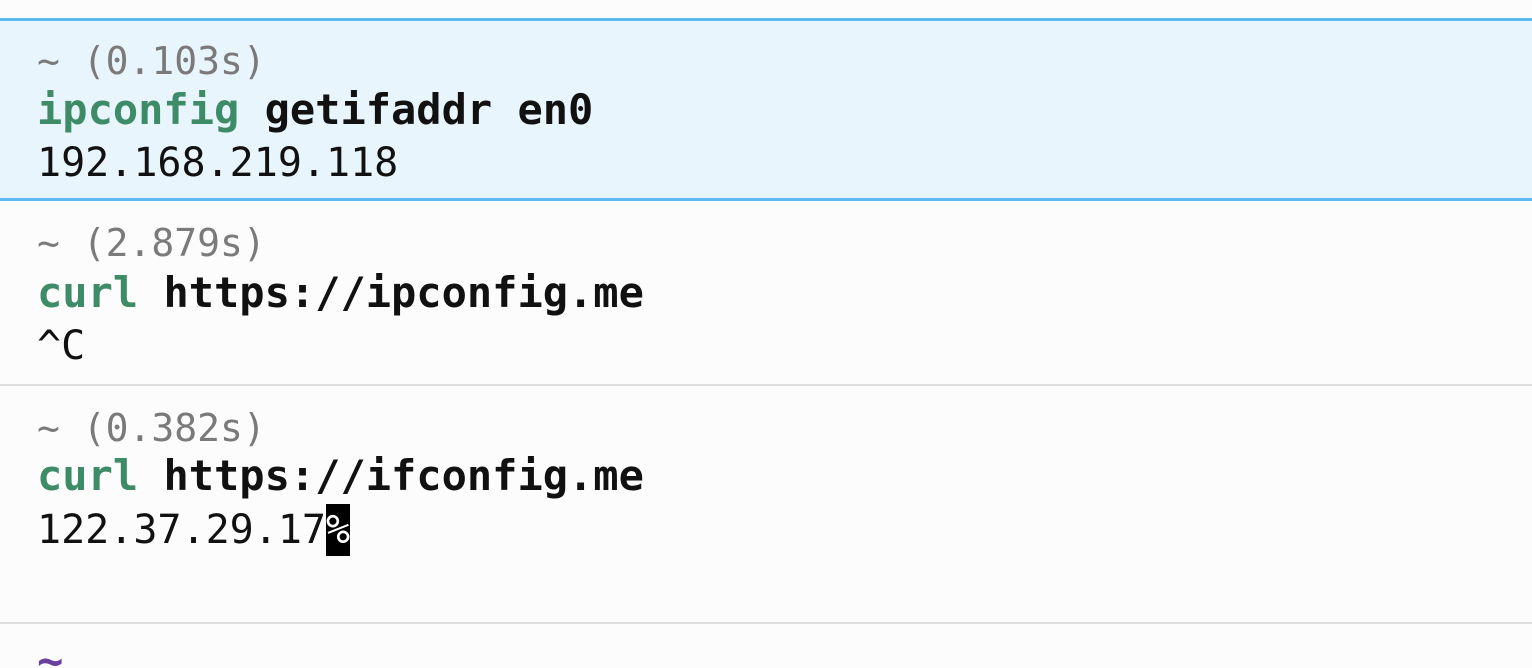  I want to click on block-command: curl https://ifconfig.me, so click(340, 476).